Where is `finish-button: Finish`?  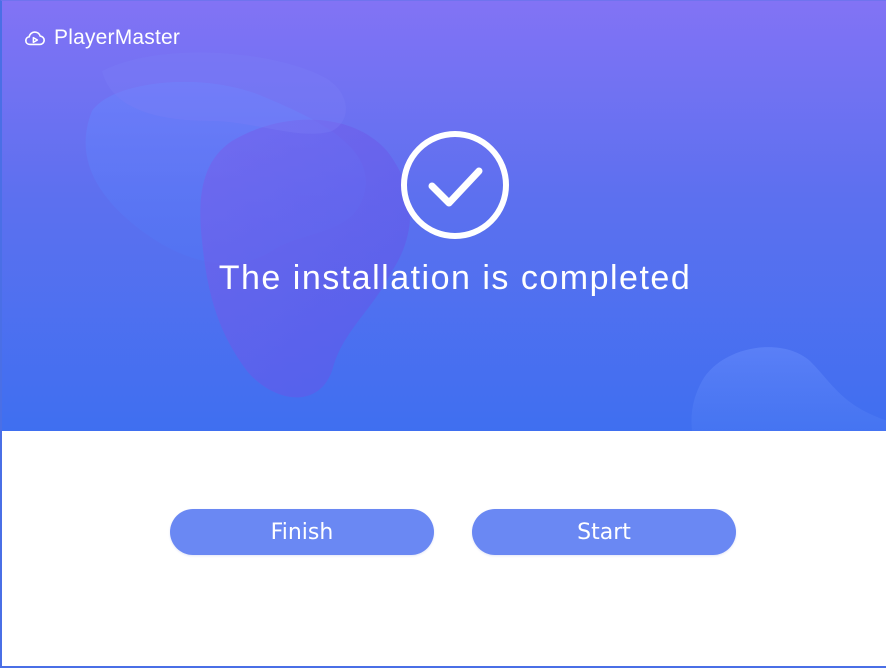
finish-button: Finish is located at coordinates (302, 532).